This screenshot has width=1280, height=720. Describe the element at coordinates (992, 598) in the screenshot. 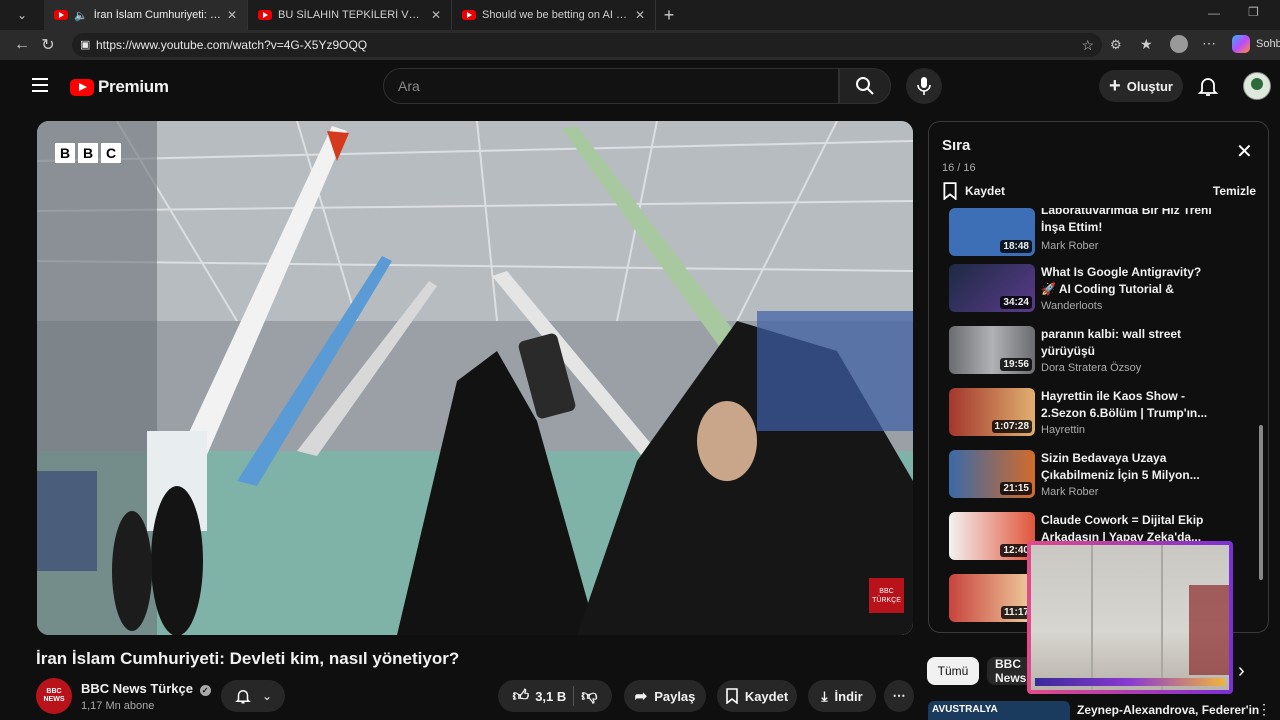

I see `video-thumbnail: 11:17` at that location.